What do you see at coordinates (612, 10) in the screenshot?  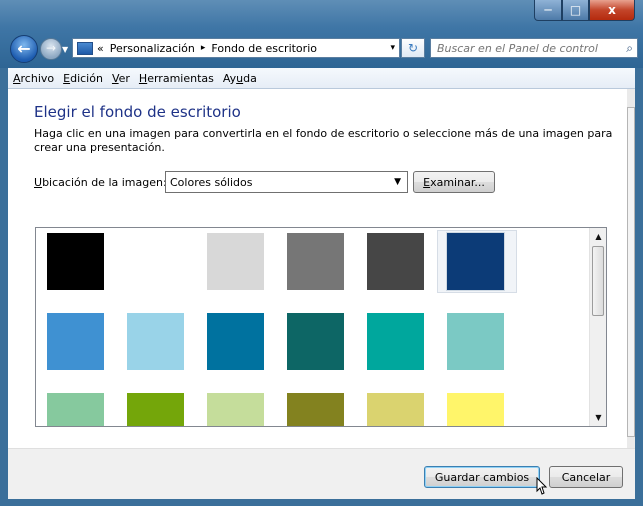 I see `close-button: x` at bounding box center [612, 10].